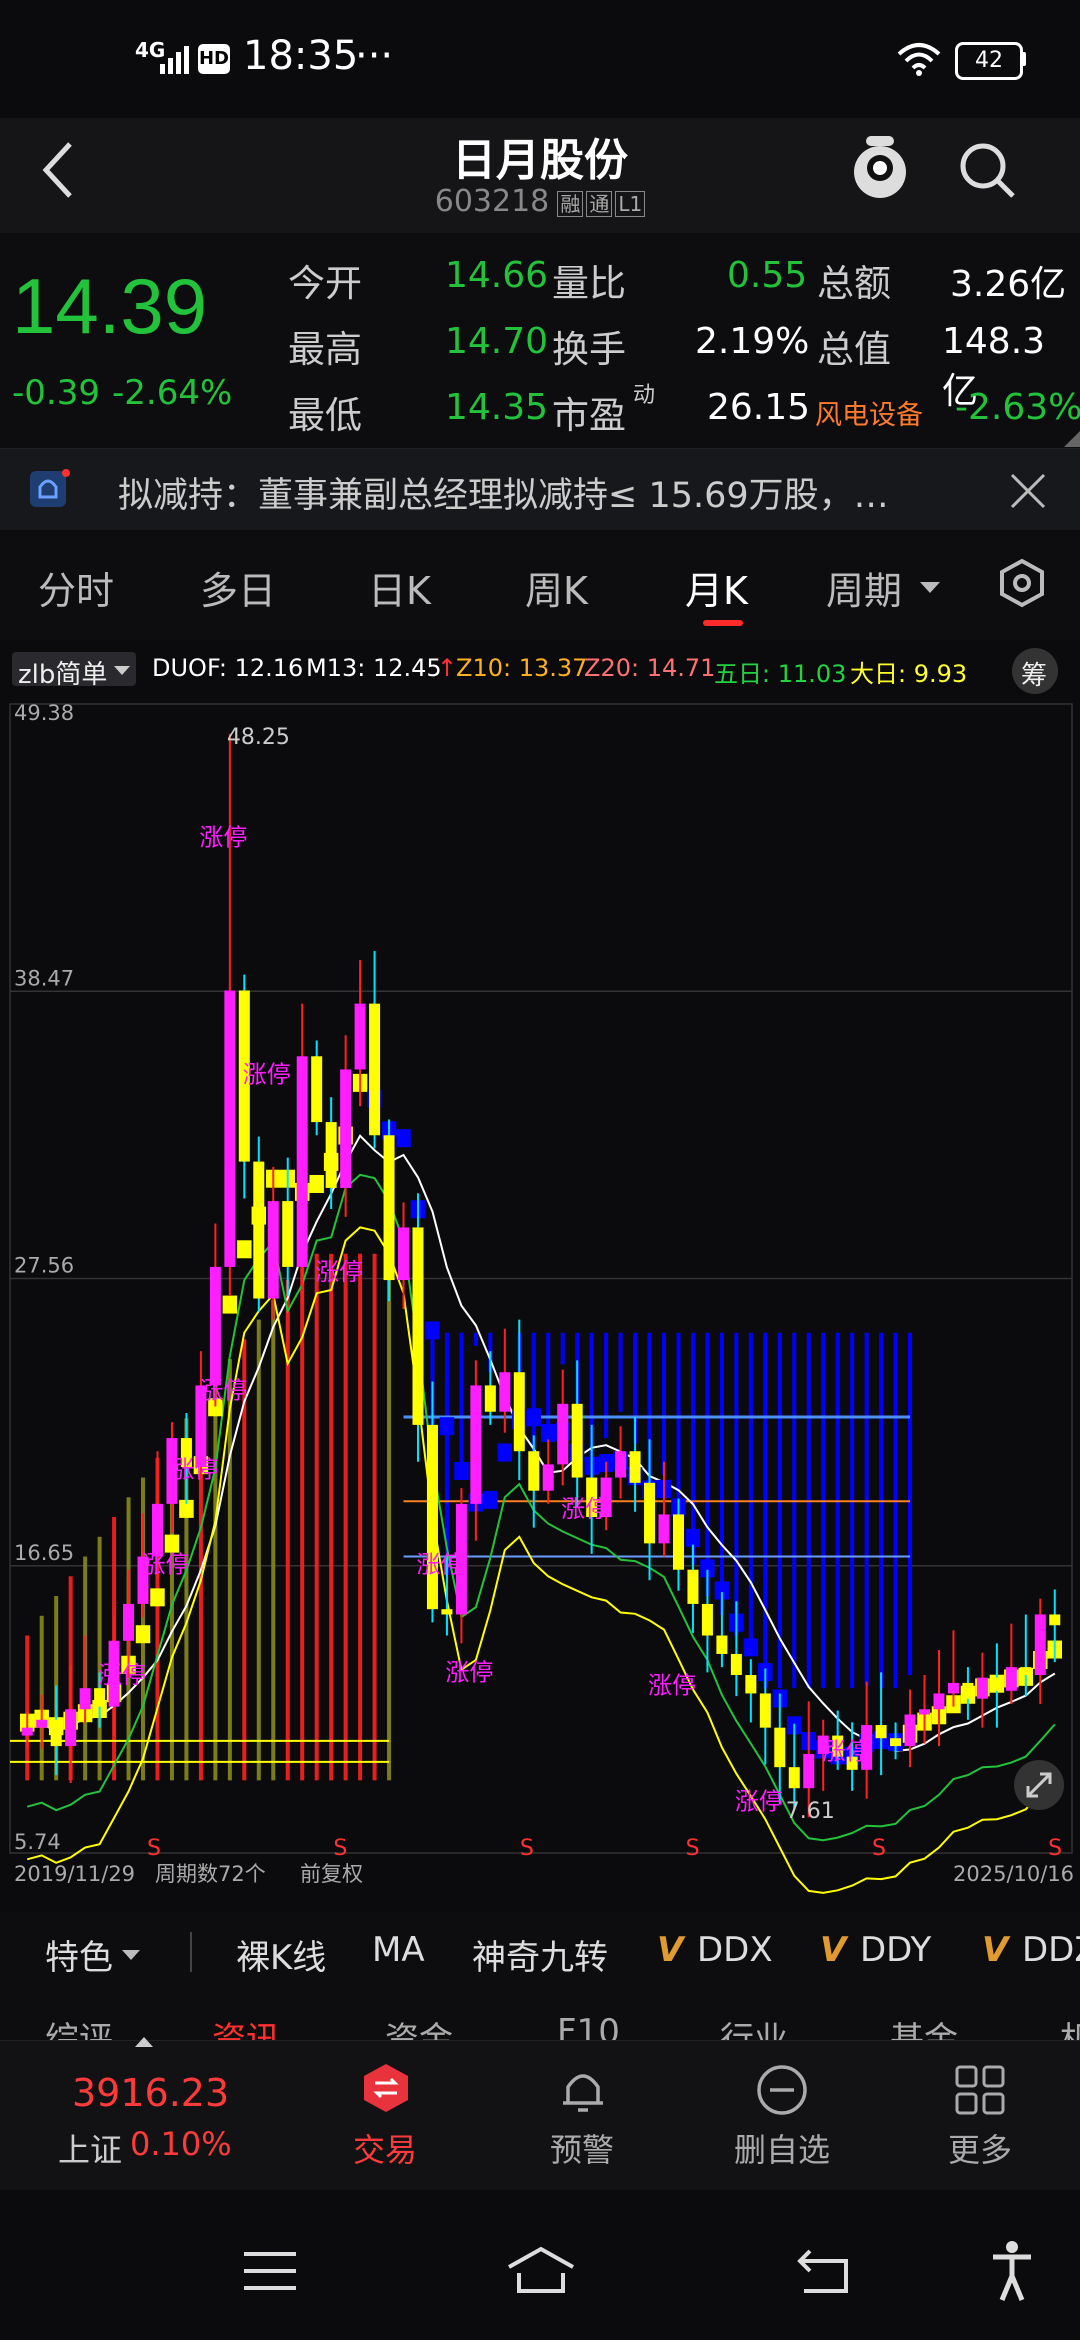 This screenshot has height=2340, width=1080. Describe the element at coordinates (238, 587) in the screenshot. I see `tab-multiday: 多日` at that location.